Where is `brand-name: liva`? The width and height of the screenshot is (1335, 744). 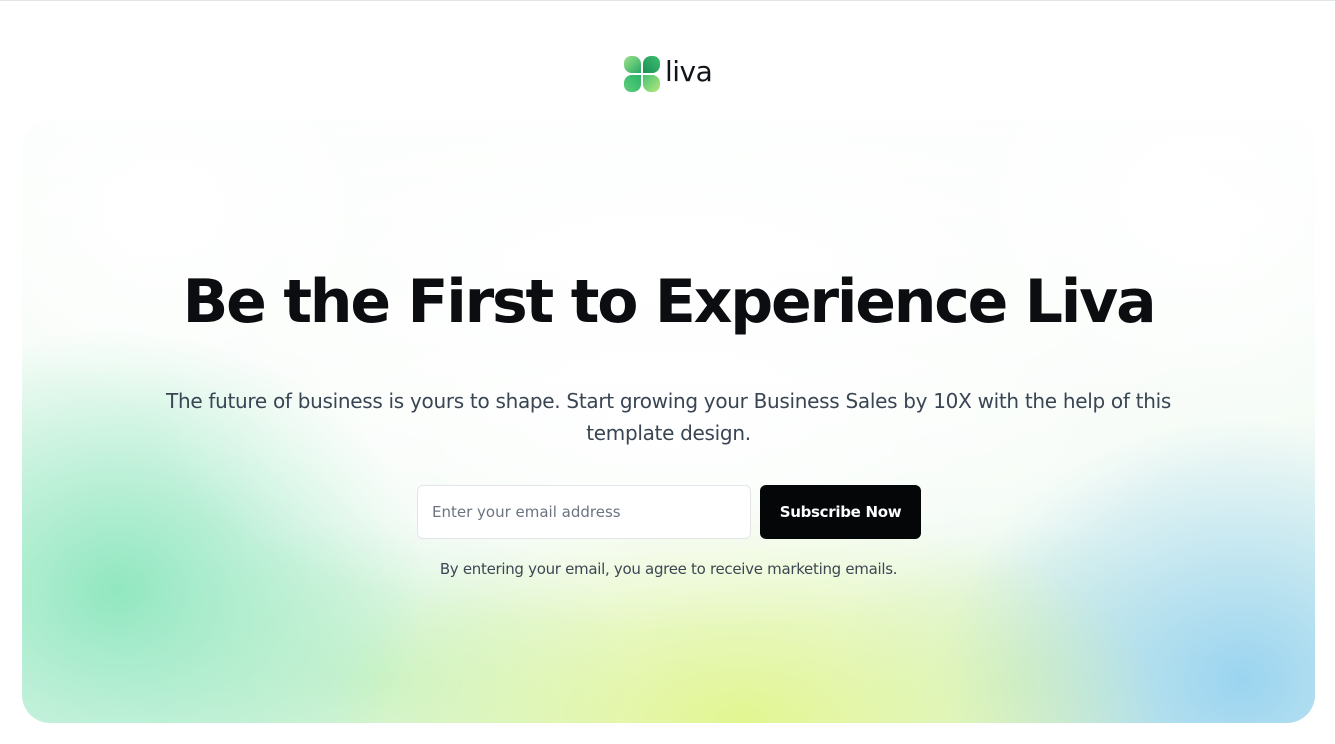 brand-name: liva is located at coordinates (689, 71).